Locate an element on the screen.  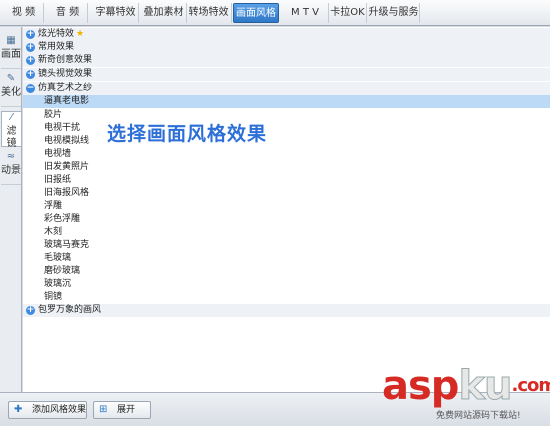
expand-button: ⊞ 展开 is located at coordinates (122, 410).